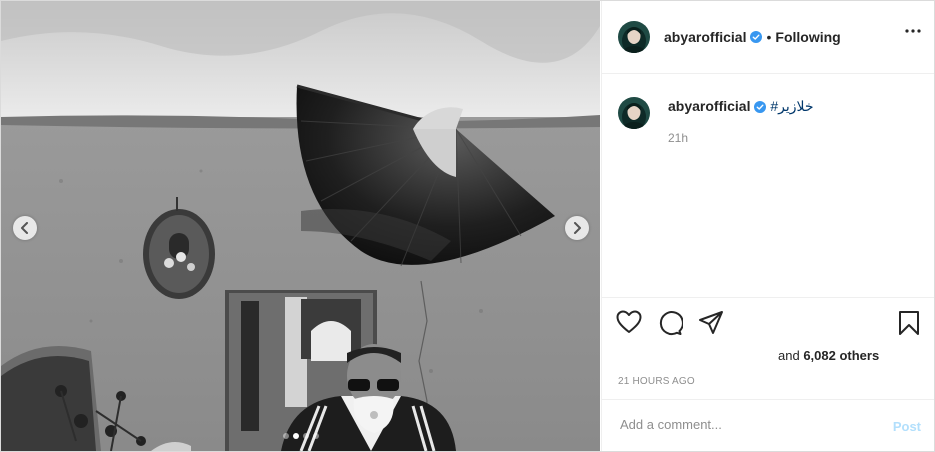  What do you see at coordinates (670, 323) in the screenshot?
I see `comment-icon` at bounding box center [670, 323].